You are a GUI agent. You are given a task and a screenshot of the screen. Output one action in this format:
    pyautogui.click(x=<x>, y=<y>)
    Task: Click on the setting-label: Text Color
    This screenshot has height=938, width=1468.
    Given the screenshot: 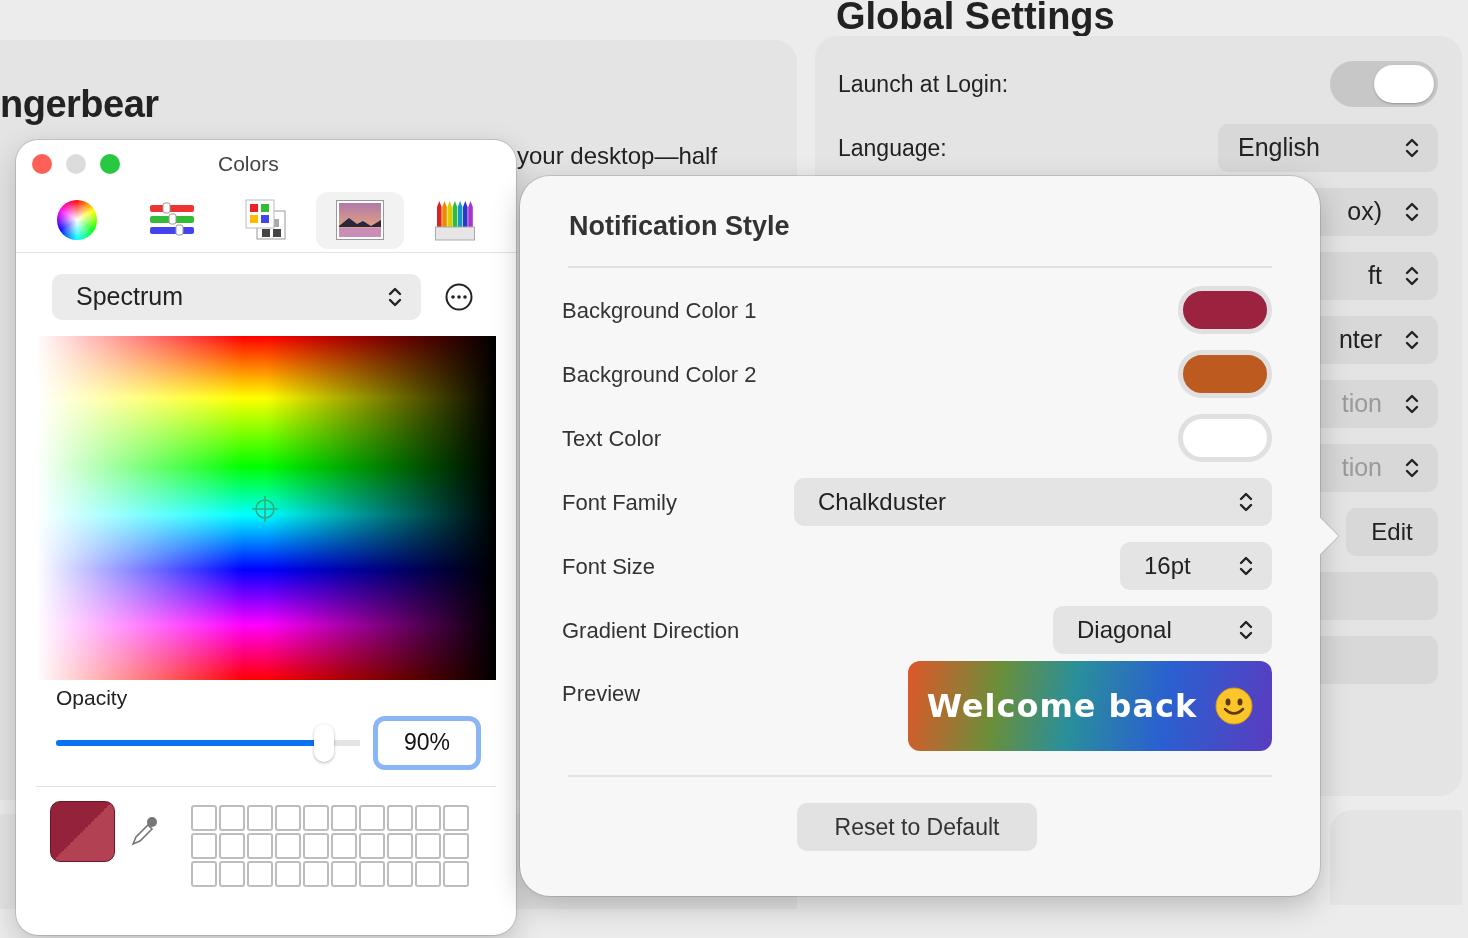 What is the action you would take?
    pyautogui.click(x=612, y=438)
    